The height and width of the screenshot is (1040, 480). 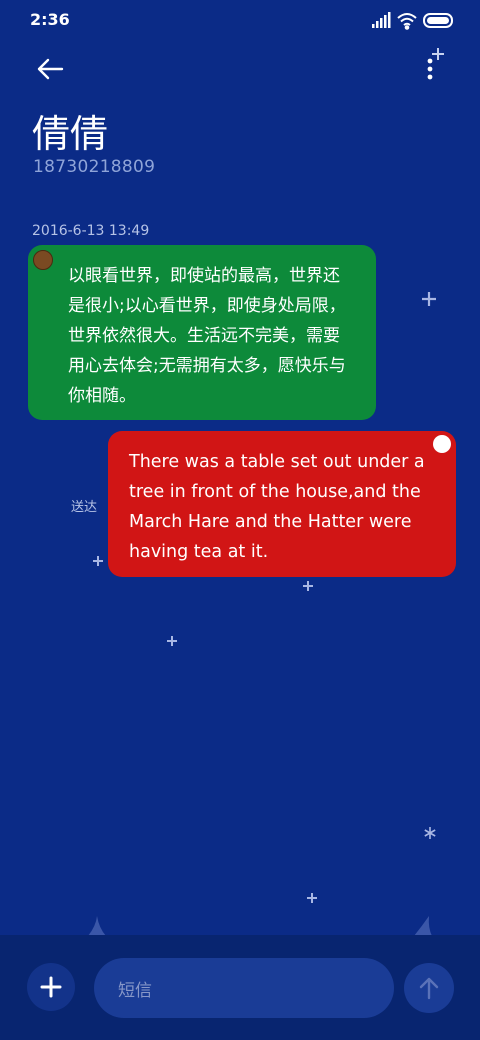 I want to click on status-time: 2:36, so click(x=50, y=19).